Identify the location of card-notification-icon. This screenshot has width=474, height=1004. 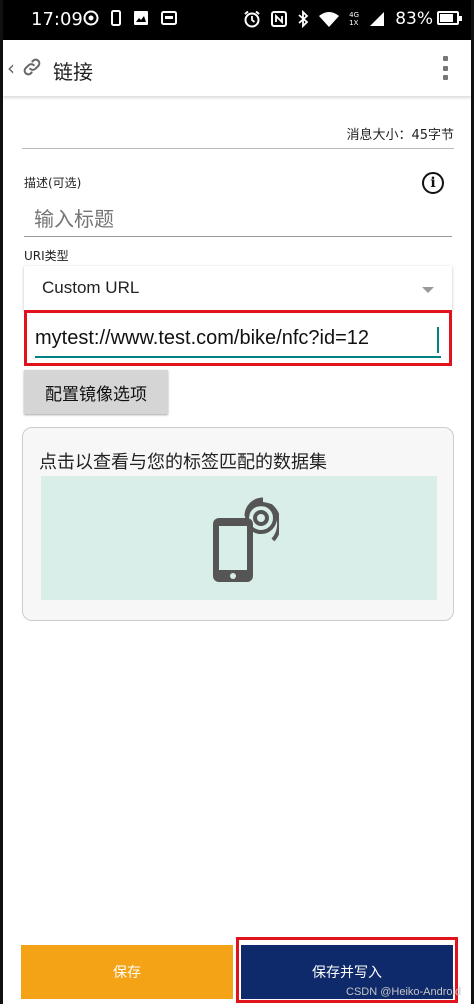
(169, 18).